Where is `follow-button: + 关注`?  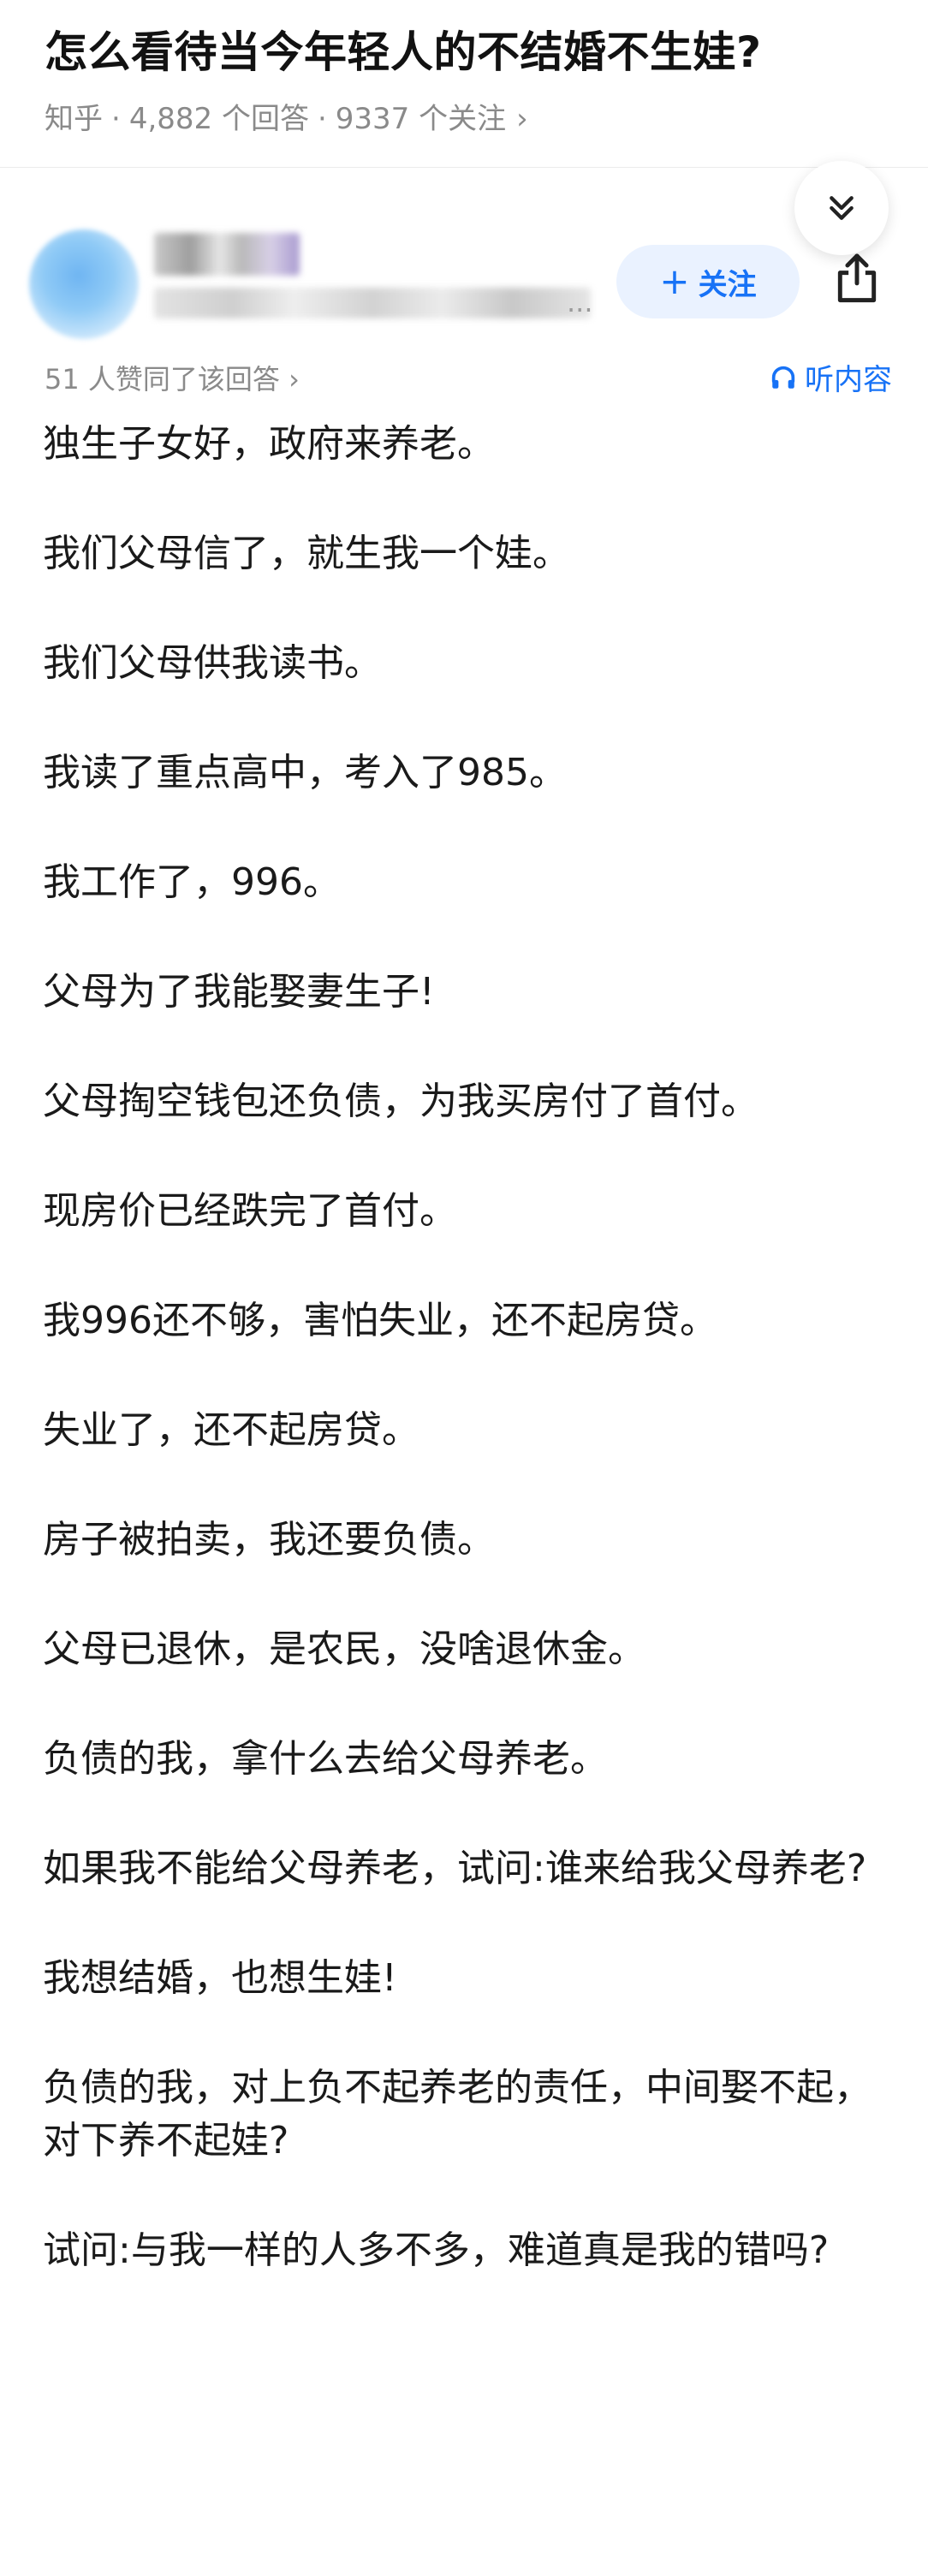 follow-button: + 关注 is located at coordinates (708, 281).